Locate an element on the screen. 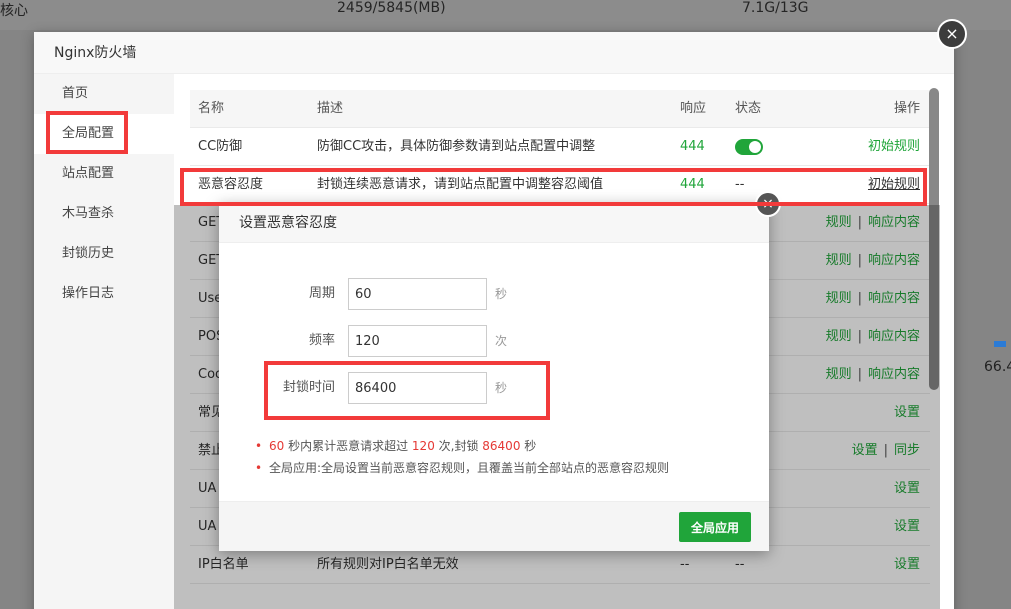 The width and height of the screenshot is (1011, 609). row-desc: 封锁连续恶意请求，请到站点配置中调整容忍阈值 is located at coordinates (460, 184).